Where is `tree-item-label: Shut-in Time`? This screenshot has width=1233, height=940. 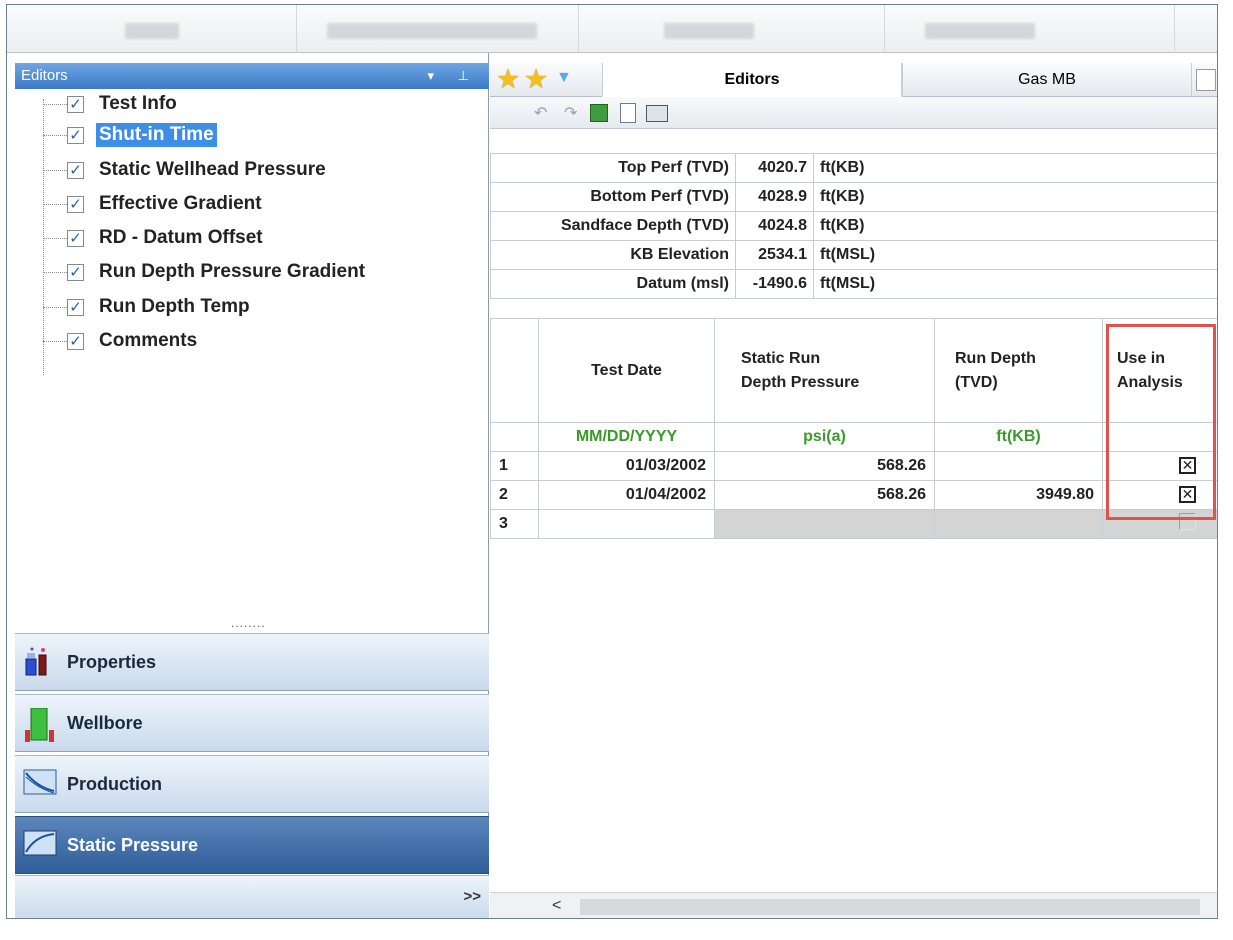 tree-item-label: Shut-in Time is located at coordinates (156, 135).